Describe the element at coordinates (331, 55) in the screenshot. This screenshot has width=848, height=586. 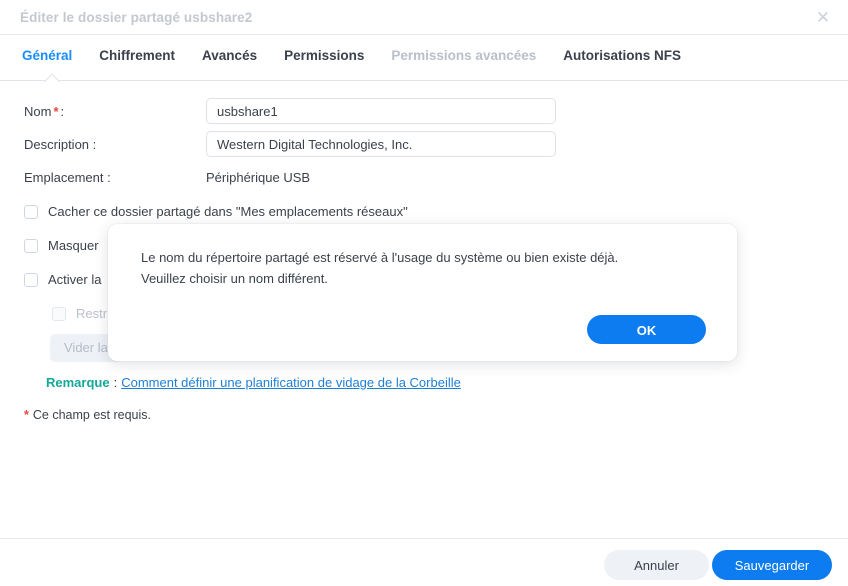
I see `tab-permissions: Permissions` at that location.